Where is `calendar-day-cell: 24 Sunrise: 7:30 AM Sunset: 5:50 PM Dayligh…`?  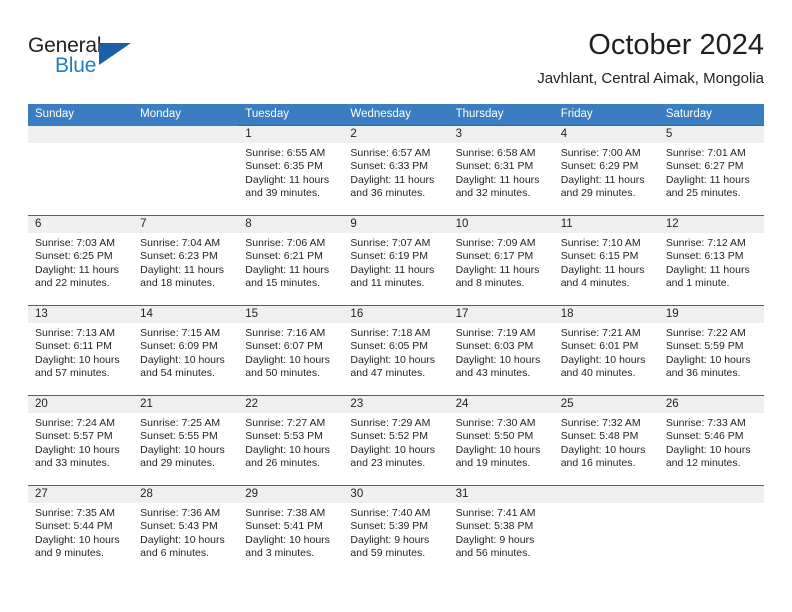
calendar-day-cell: 24 Sunrise: 7:30 AM Sunset: 5:50 PM Dayligh… is located at coordinates (501, 440).